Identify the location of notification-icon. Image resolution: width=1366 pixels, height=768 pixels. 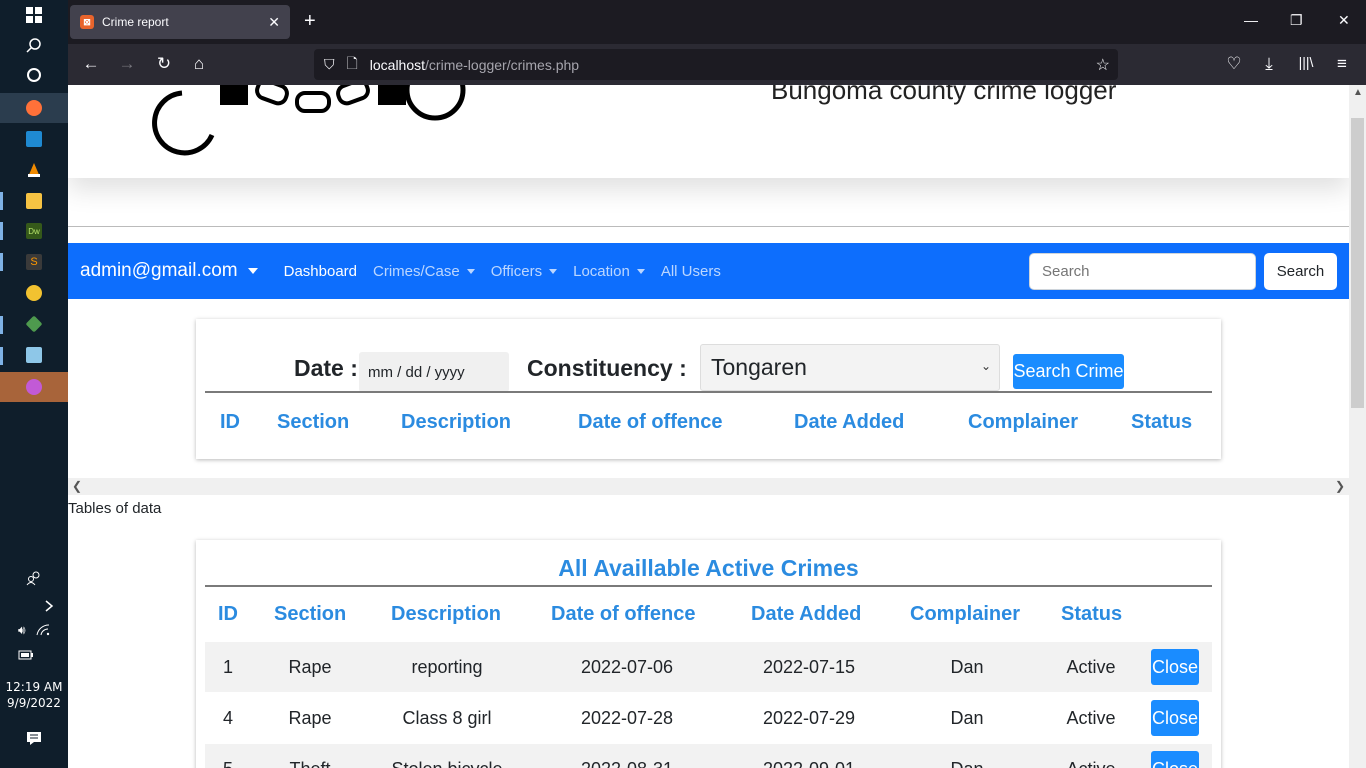
(34, 738).